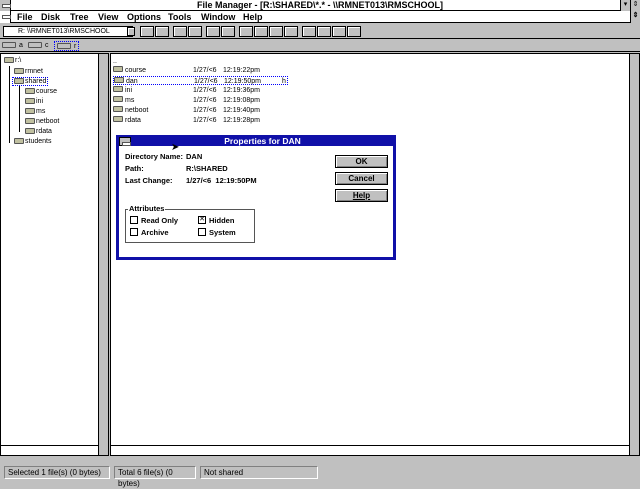 The width and height of the screenshot is (640, 489). Describe the element at coordinates (131, 31) in the screenshot. I see `dropdown-arrow-icon` at that location.